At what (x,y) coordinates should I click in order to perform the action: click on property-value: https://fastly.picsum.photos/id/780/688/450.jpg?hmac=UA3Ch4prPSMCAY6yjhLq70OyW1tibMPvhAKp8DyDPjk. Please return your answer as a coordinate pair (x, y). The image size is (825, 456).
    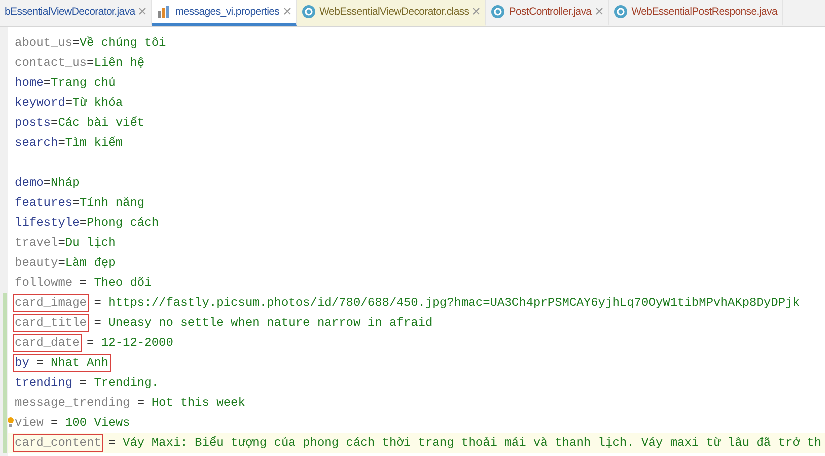
    Looking at the image, I should click on (454, 303).